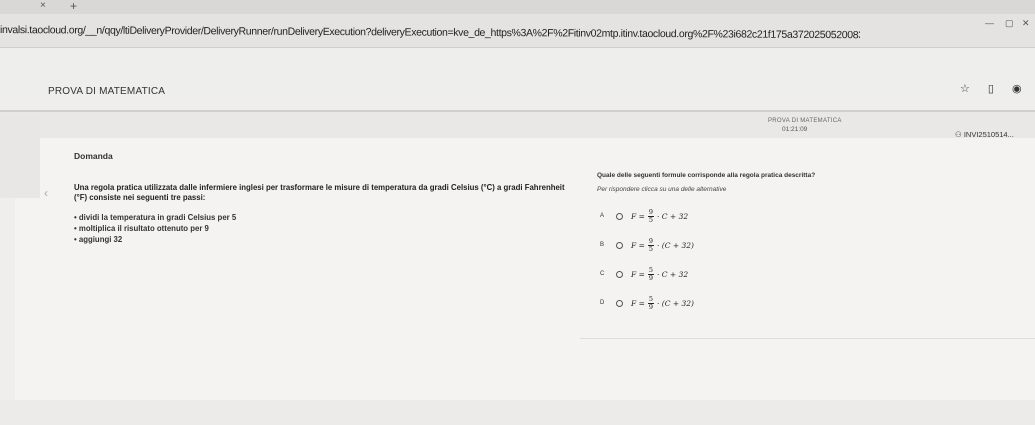  I want to click on choice-letter: A, so click(602, 216).